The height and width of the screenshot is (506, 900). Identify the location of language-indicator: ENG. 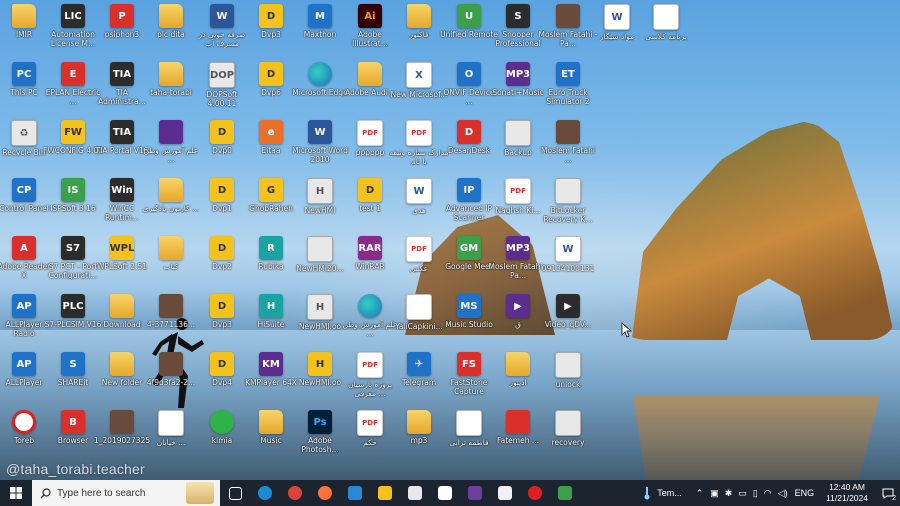
(805, 493).